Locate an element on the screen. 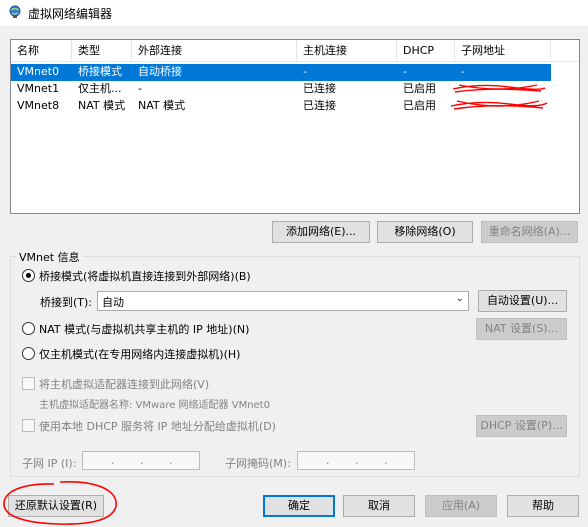 This screenshot has width=588, height=527. bridged-to-value: 自动 is located at coordinates (113, 302).